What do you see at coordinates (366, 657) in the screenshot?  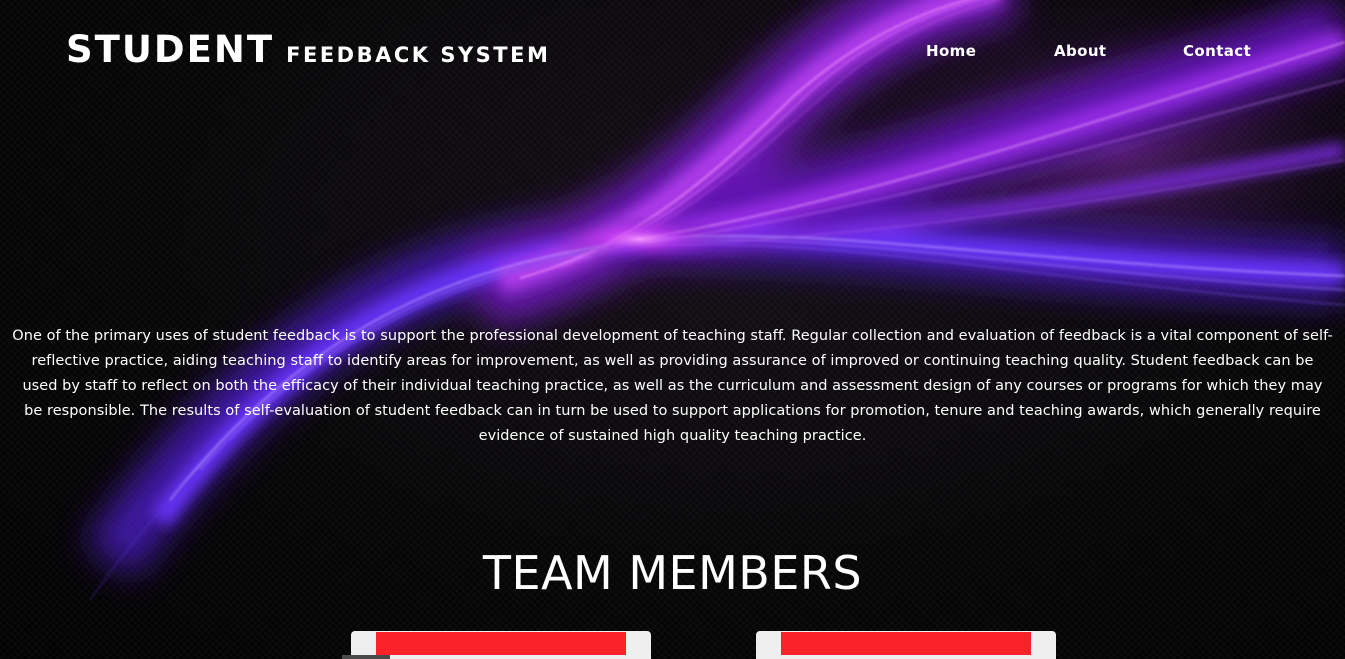 I see `horizontal-scrollbar-thumb` at bounding box center [366, 657].